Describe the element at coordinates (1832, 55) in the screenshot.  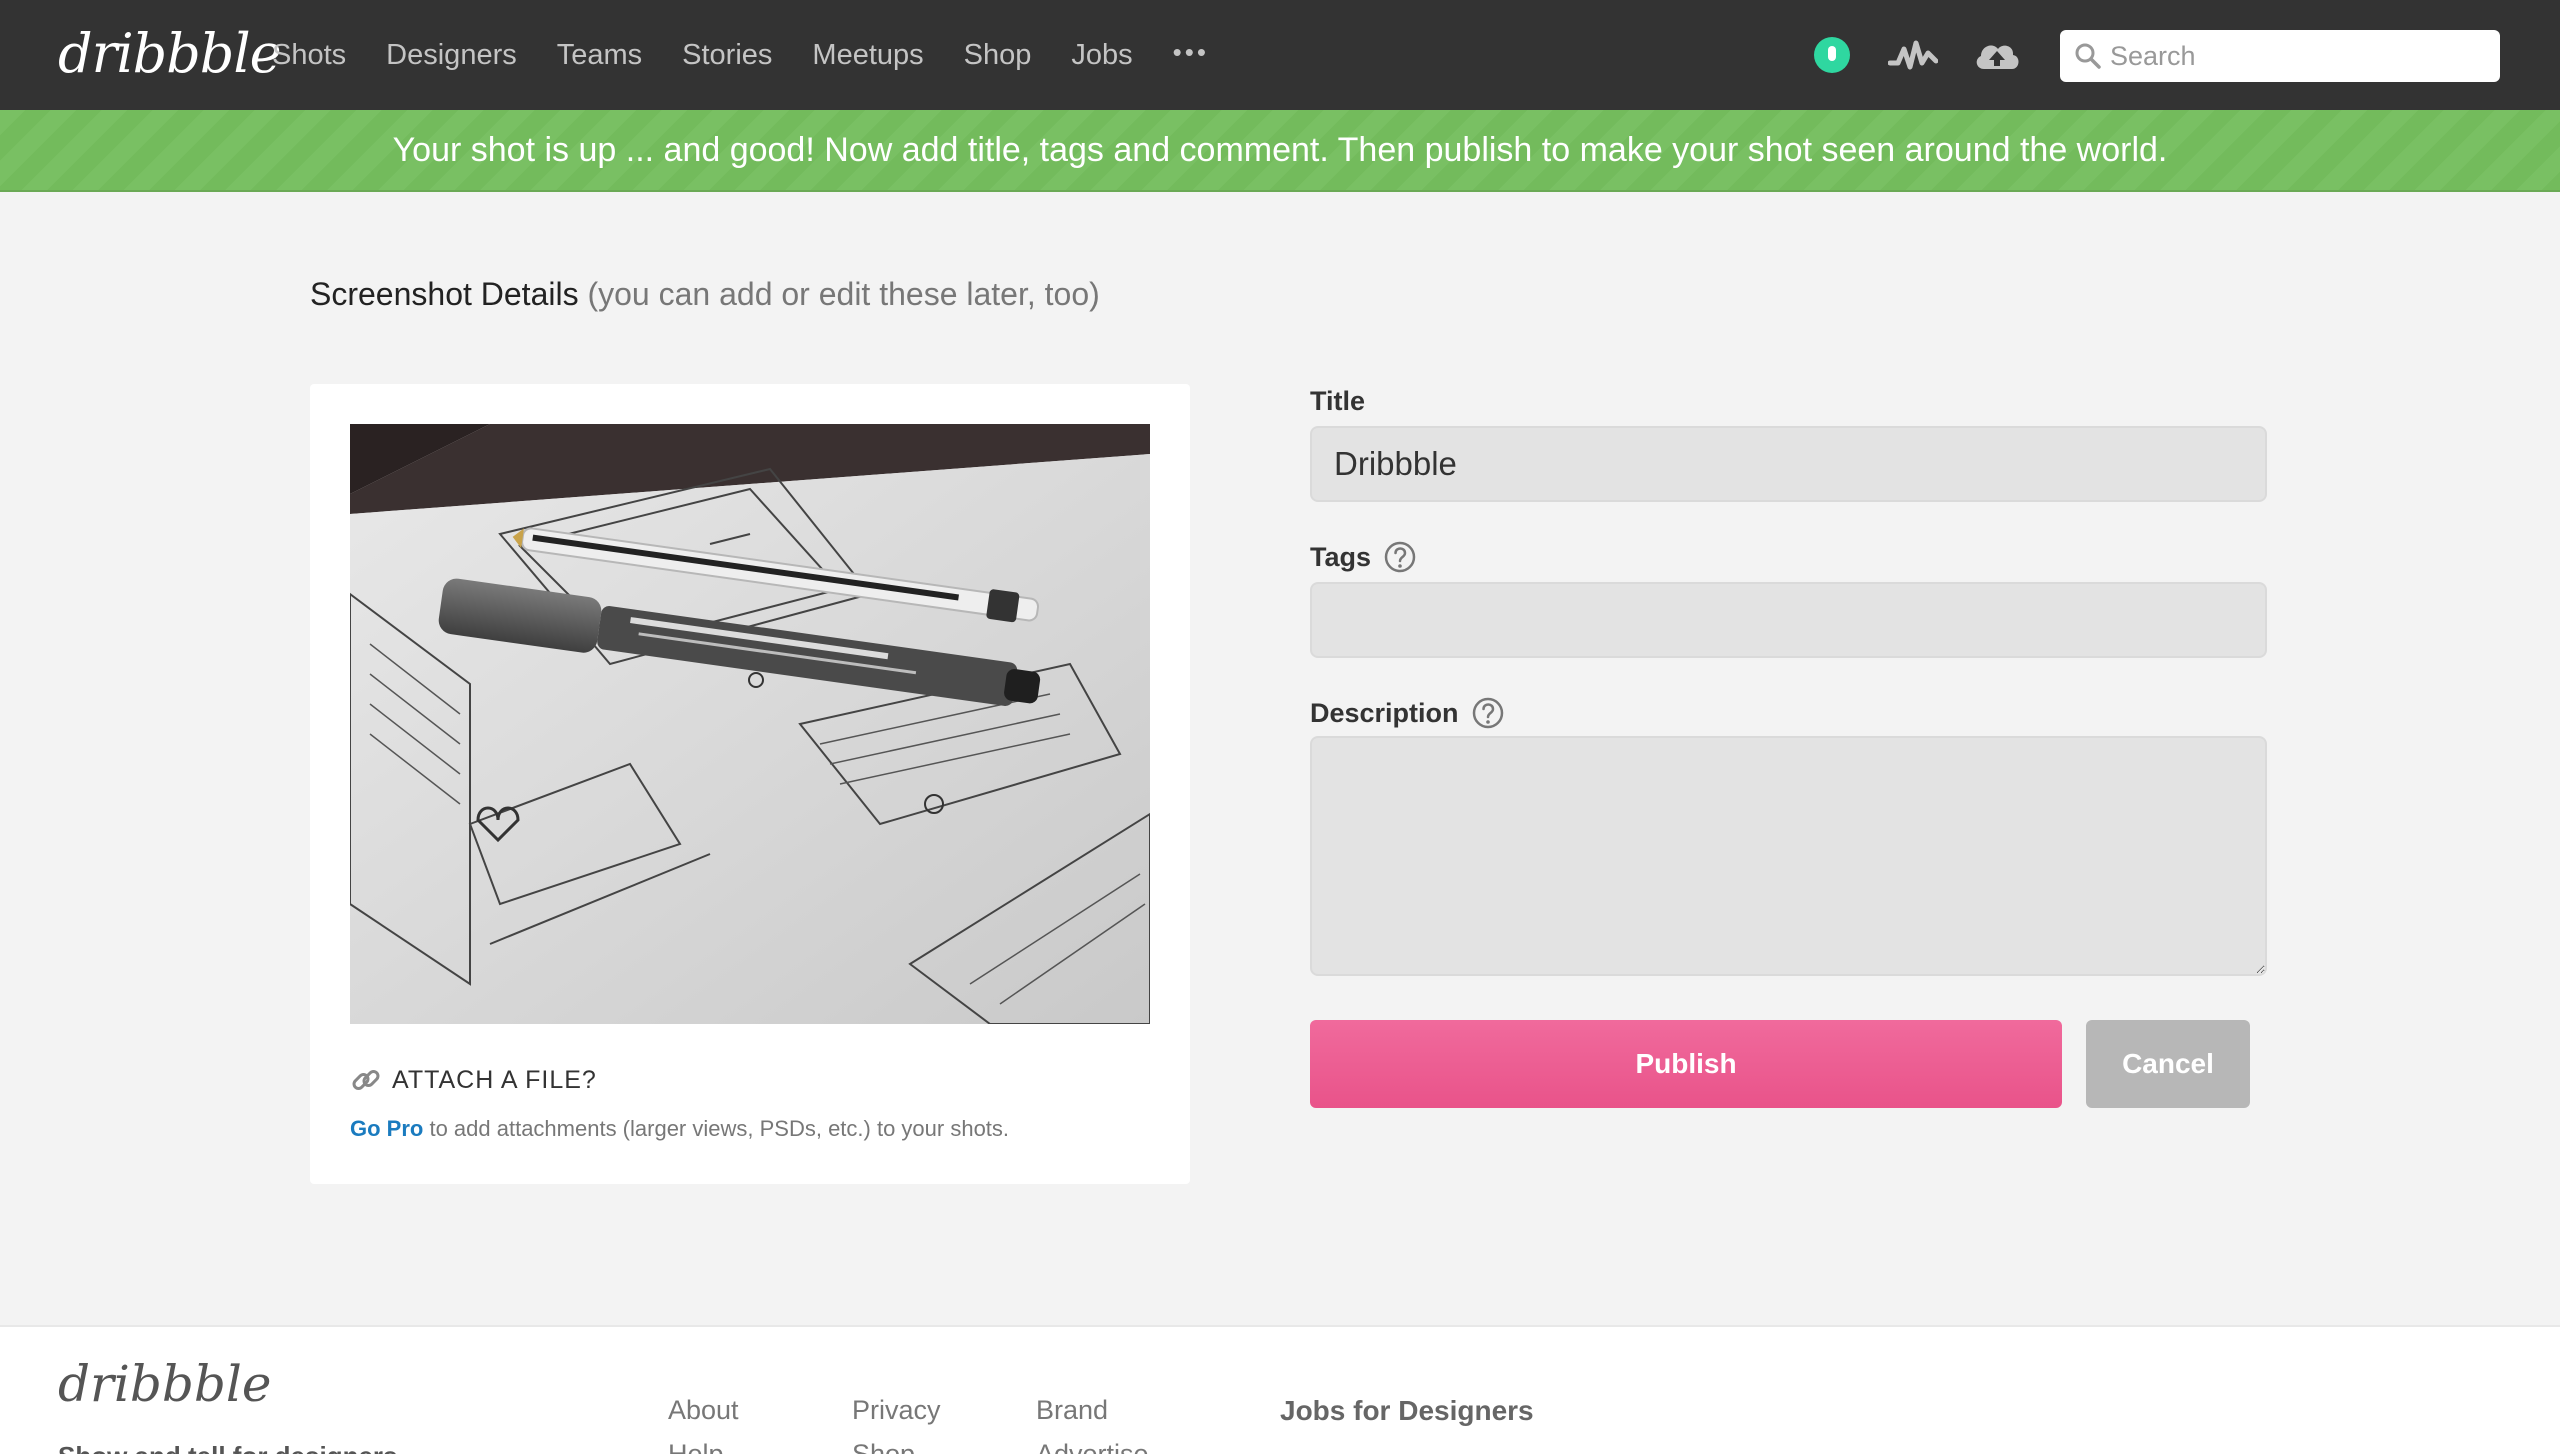
I see `status-dot-icon` at that location.